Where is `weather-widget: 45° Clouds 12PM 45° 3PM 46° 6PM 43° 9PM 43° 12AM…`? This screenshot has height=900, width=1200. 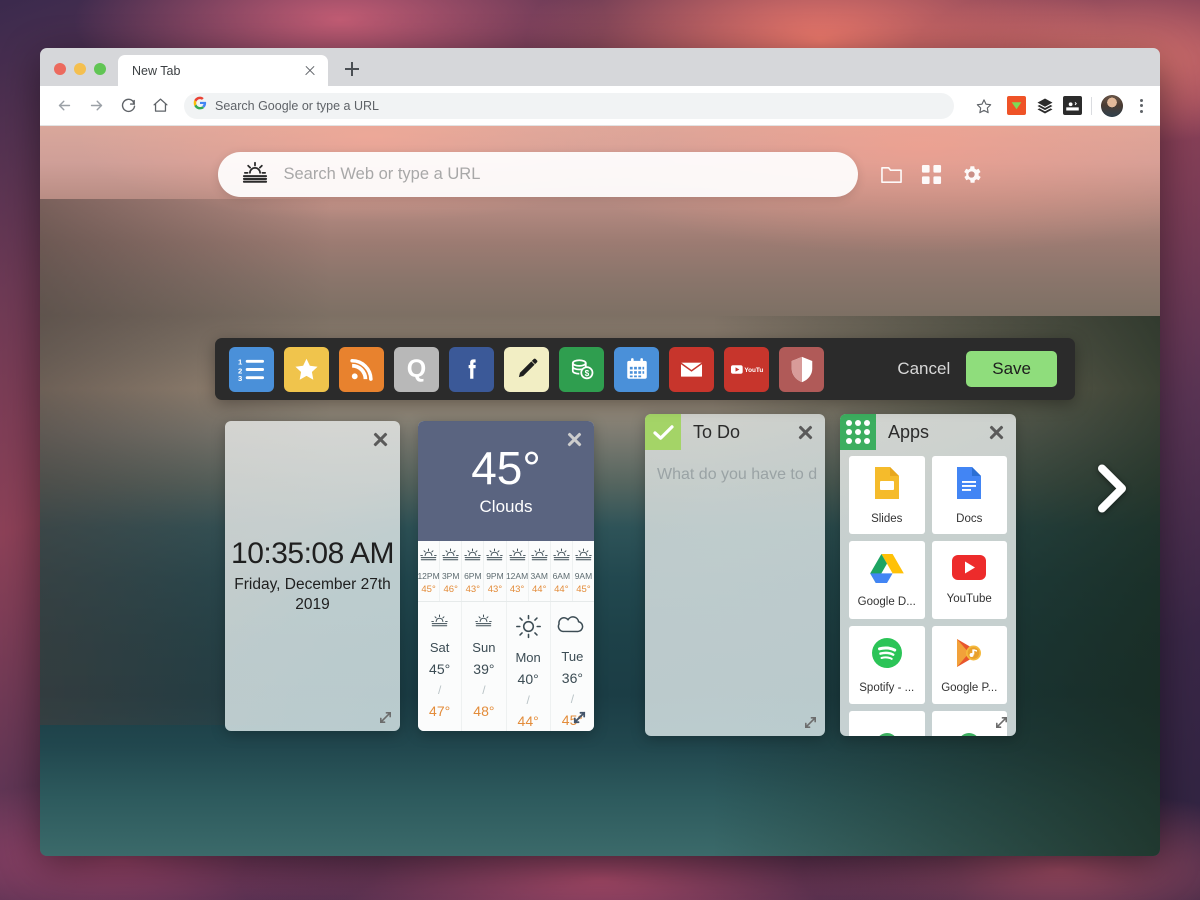 weather-widget: 45° Clouds 12PM 45° 3PM 46° 6PM 43° 9PM 43° 12AM… is located at coordinates (506, 576).